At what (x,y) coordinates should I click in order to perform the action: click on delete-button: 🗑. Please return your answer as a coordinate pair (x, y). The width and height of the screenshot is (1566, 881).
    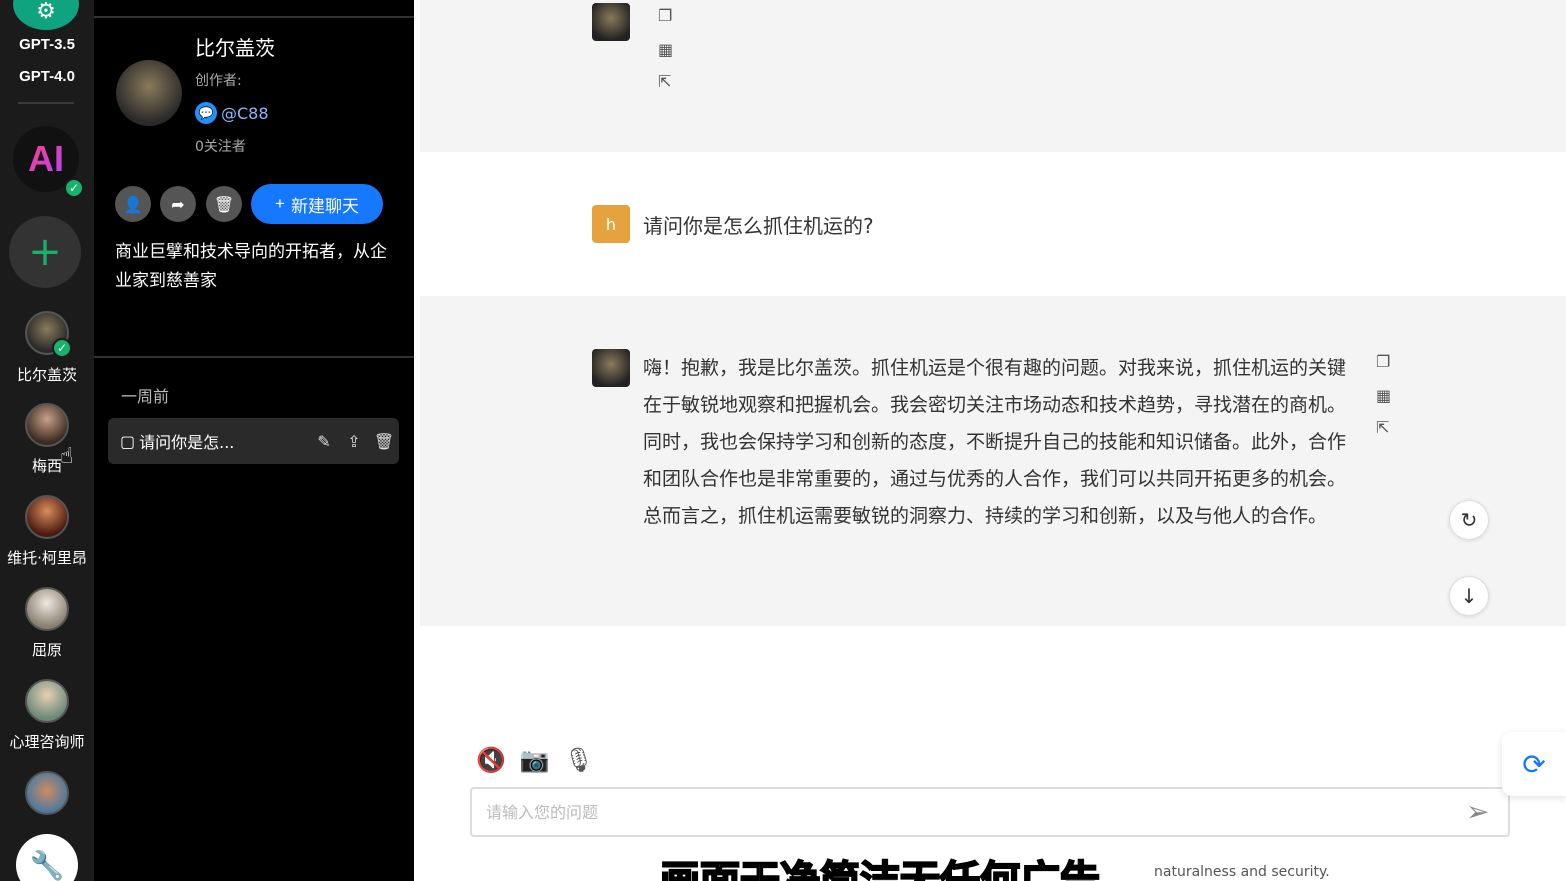
    Looking at the image, I should click on (224, 204).